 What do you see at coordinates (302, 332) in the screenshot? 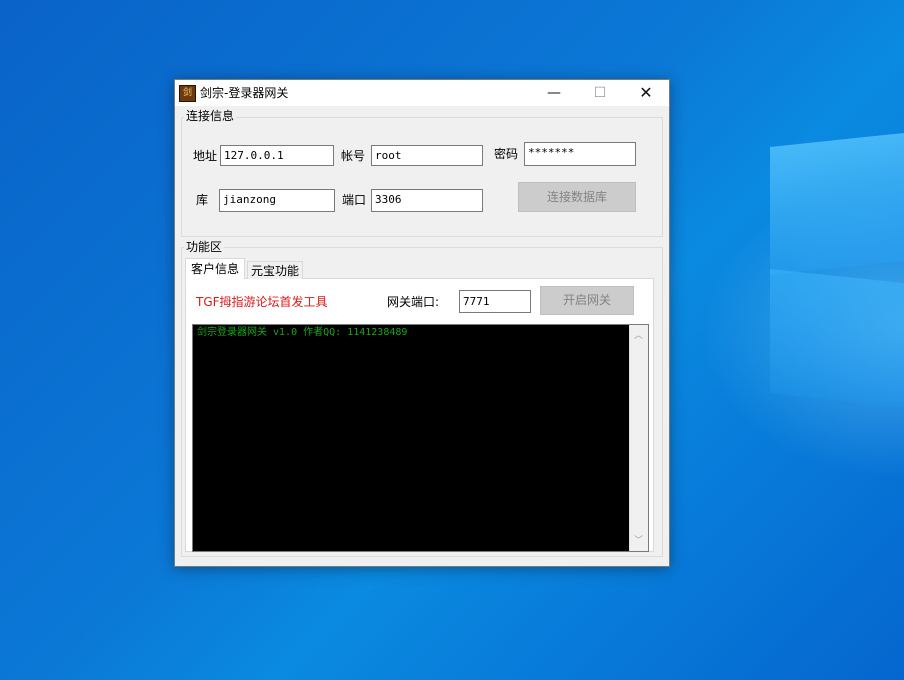
I see `console-line: 剑宗登录器网关 v1.0 作者QQ: 1141238489` at bounding box center [302, 332].